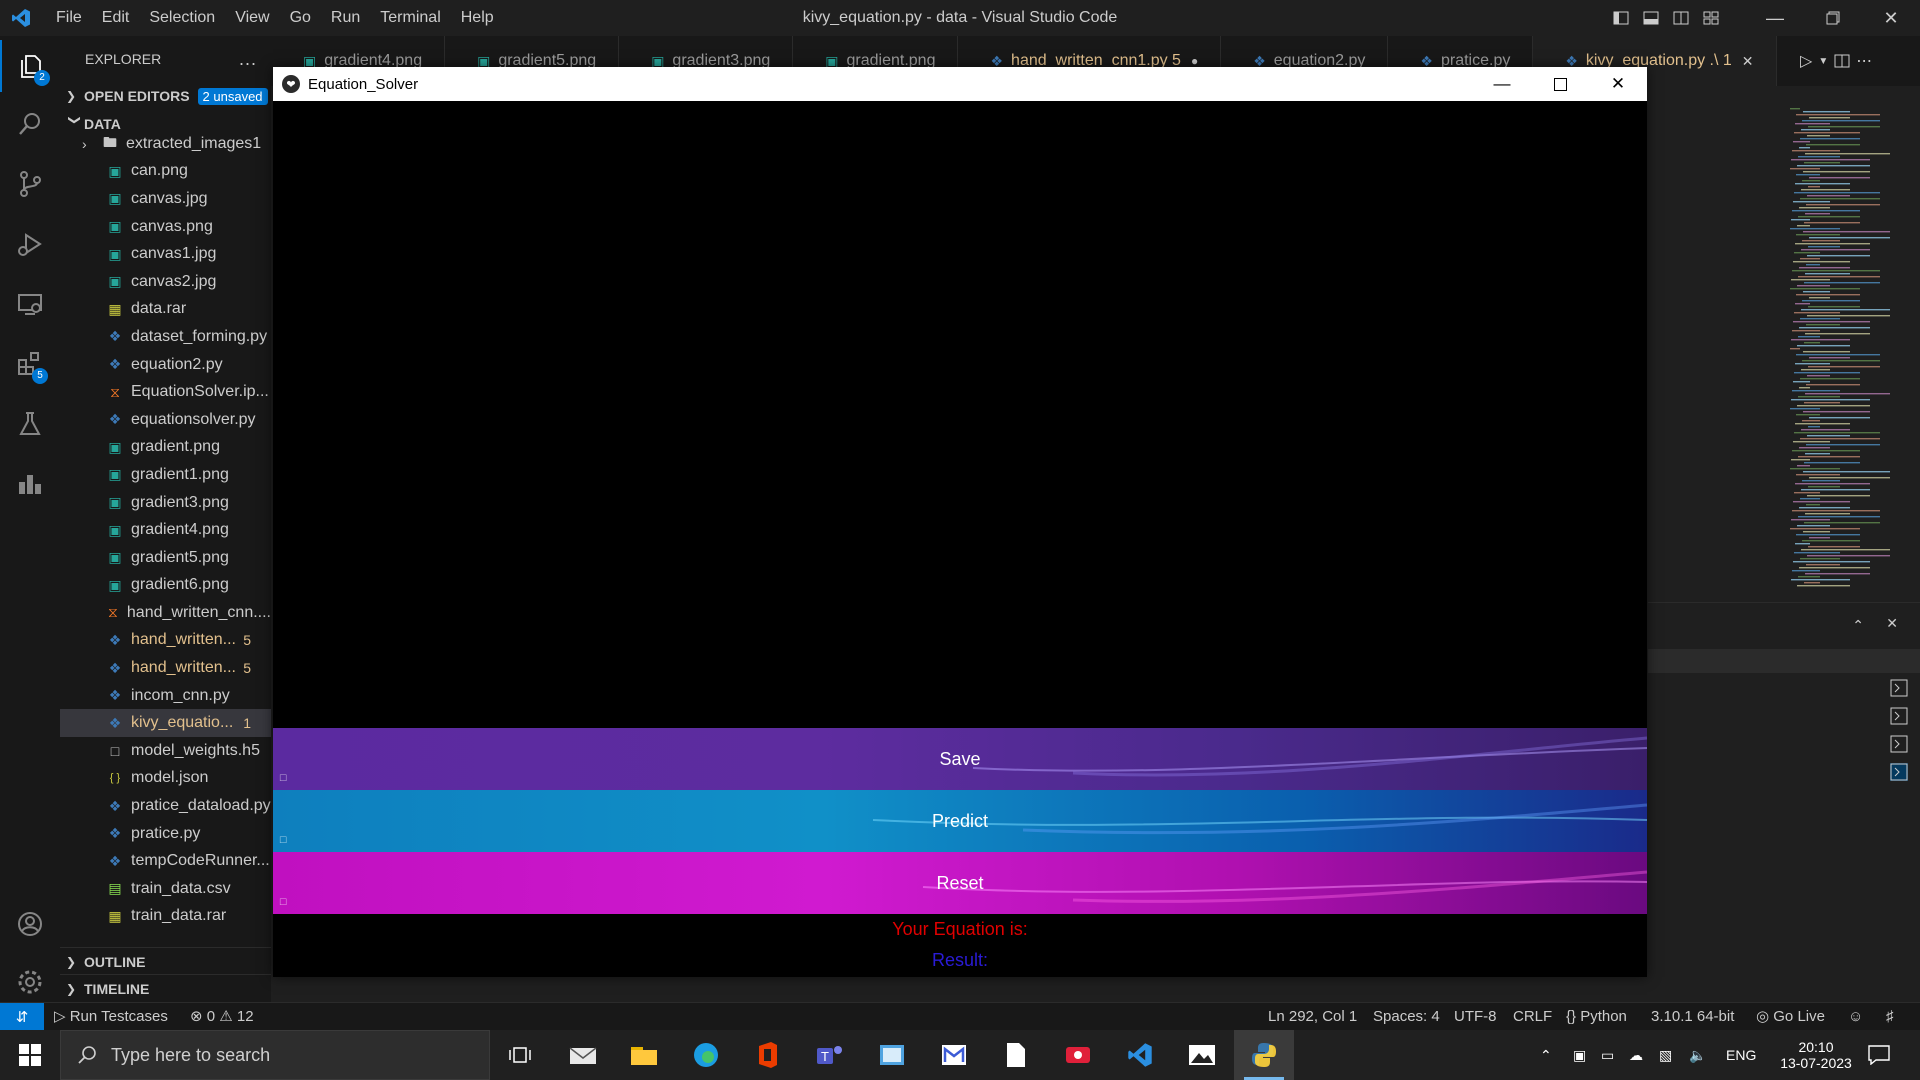 This screenshot has width=1920, height=1080. Describe the element at coordinates (954, 1055) in the screenshot. I see `gmail-app-icon` at that location.